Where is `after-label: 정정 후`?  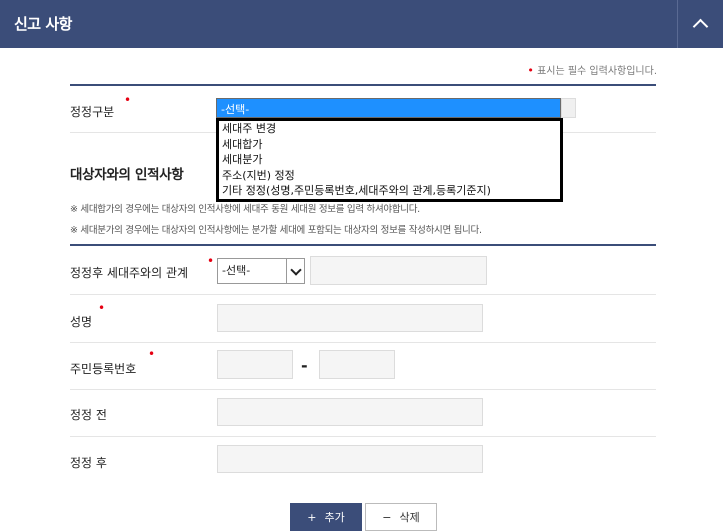
after-label: 정정 후 is located at coordinates (88, 463).